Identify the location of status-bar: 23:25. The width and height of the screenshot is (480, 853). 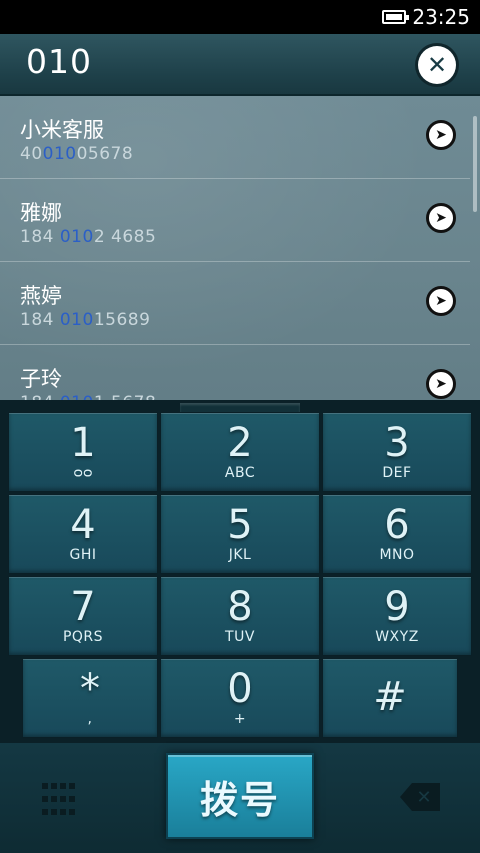
(240, 17).